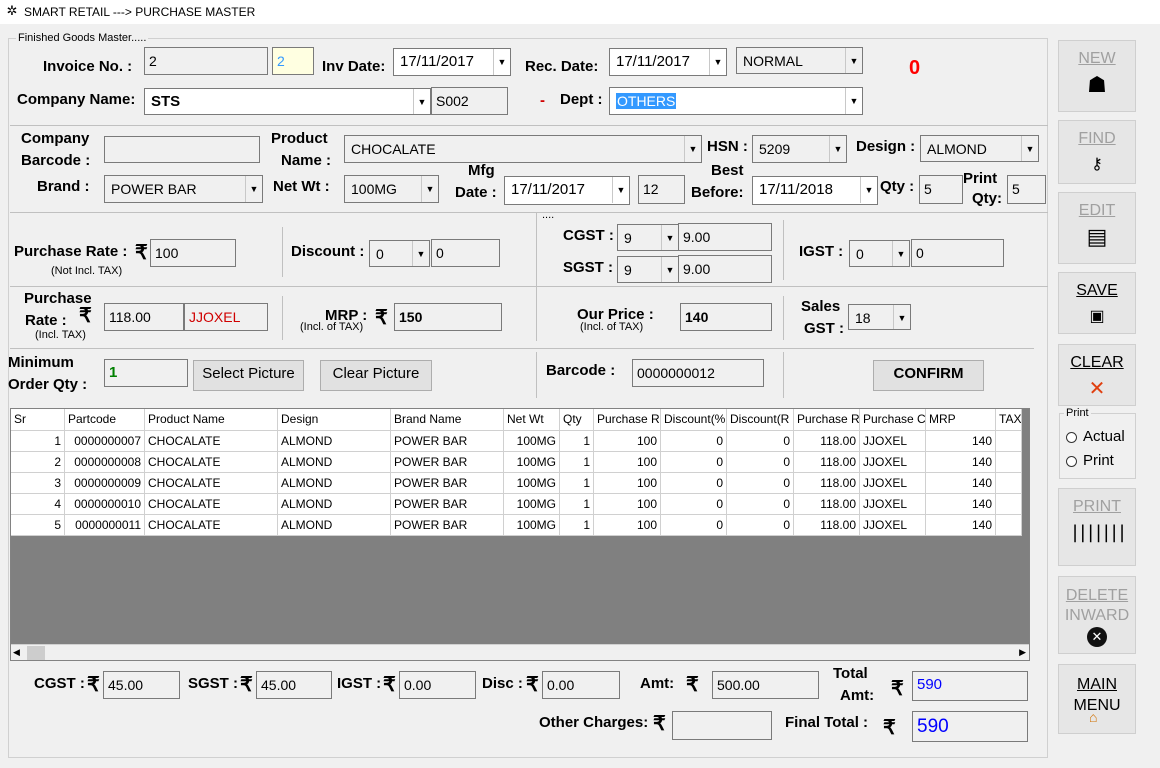 The image size is (1160, 768). What do you see at coordinates (1026, 189) in the screenshot?
I see `print-qty-field: 5` at bounding box center [1026, 189].